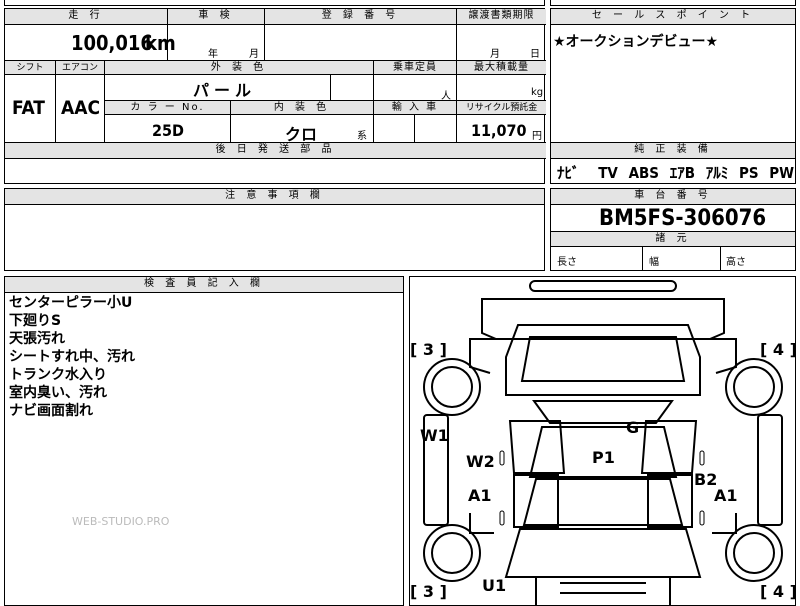 The height and width of the screenshot is (606, 800). I want to click on chassis-label: 車 台 番 号, so click(673, 197).